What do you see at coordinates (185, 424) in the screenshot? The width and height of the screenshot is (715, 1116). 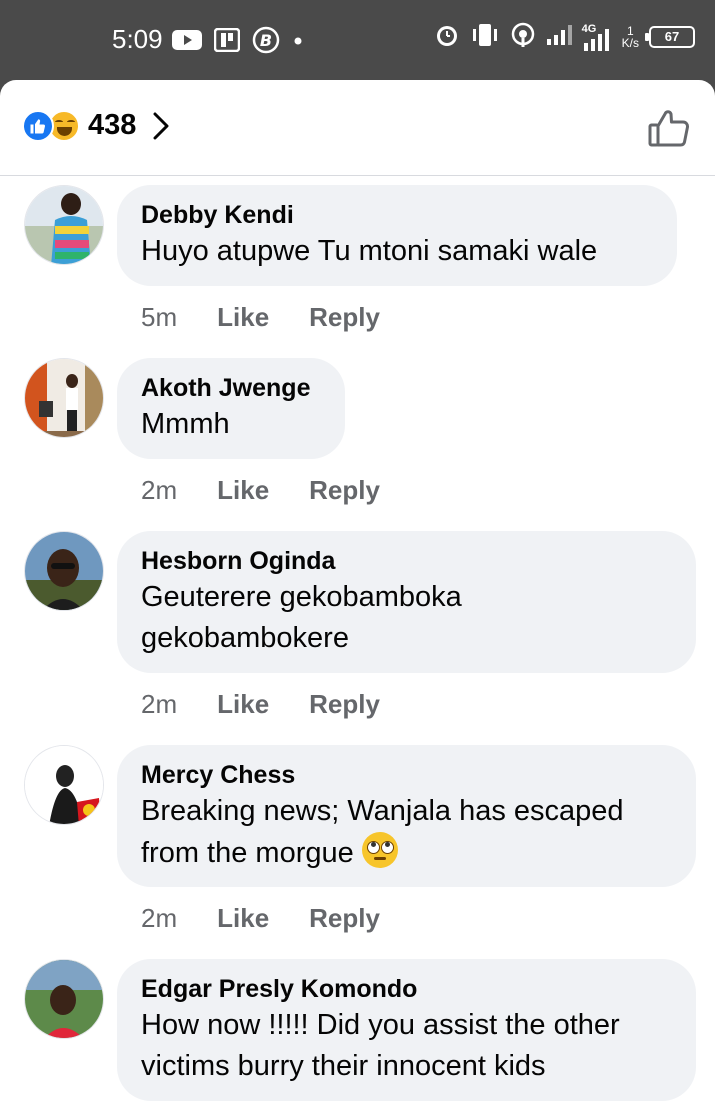 I see `comment-text: Mmmh` at bounding box center [185, 424].